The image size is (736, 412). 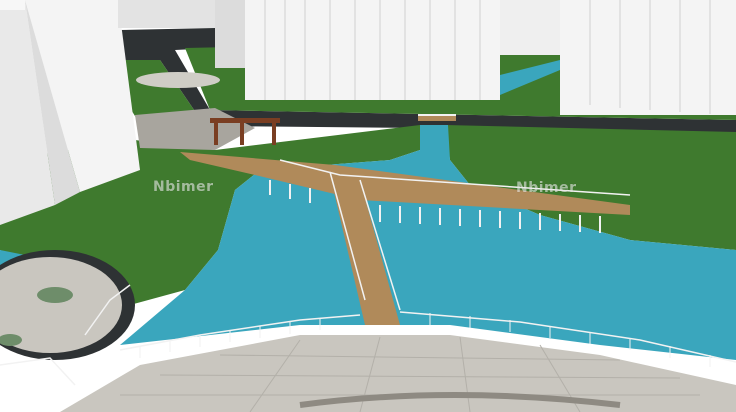 What do you see at coordinates (166, 14) in the screenshot?
I see `distant-building` at bounding box center [166, 14].